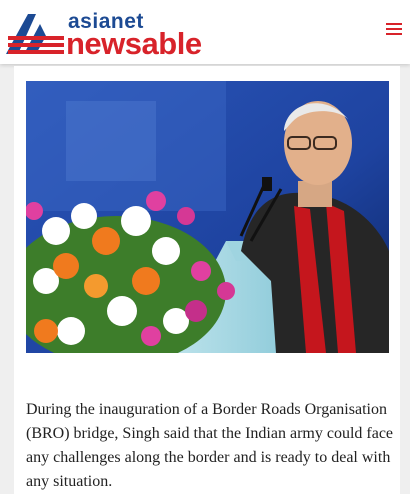  I want to click on logo-text-newsable: newsable, so click(134, 43).